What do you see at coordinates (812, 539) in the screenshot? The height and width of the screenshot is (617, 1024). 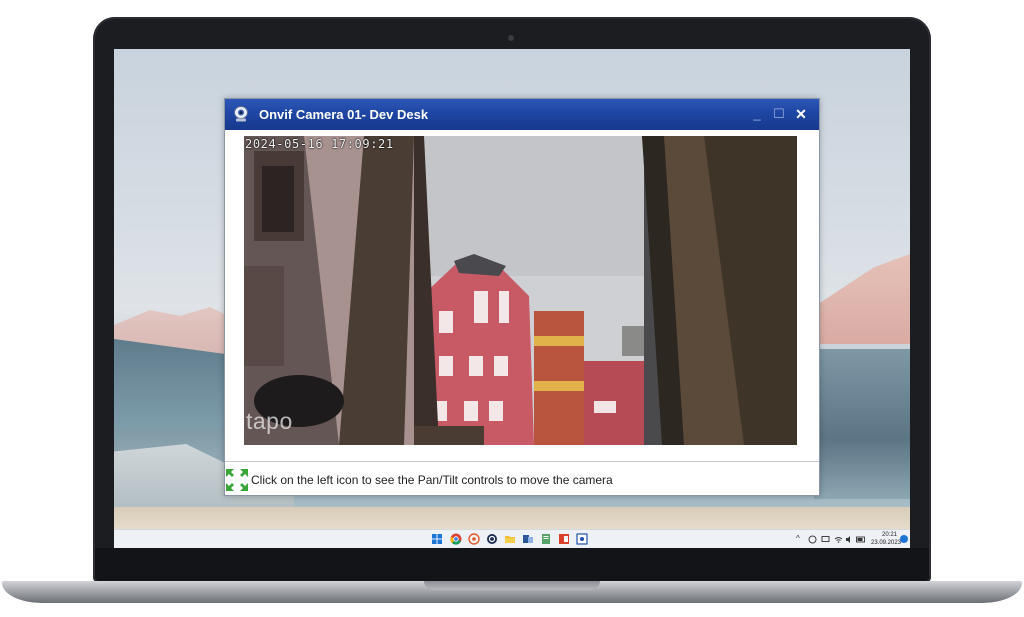 I see `tray-app-icon` at bounding box center [812, 539].